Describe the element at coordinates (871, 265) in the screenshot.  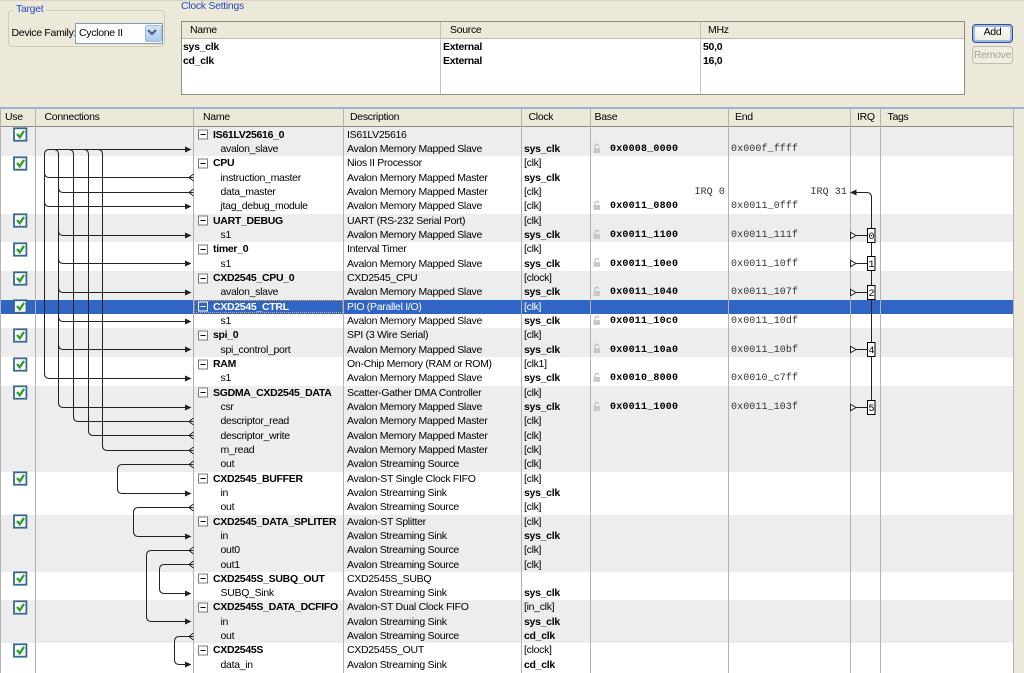
I see `svg-text: 1` at that location.